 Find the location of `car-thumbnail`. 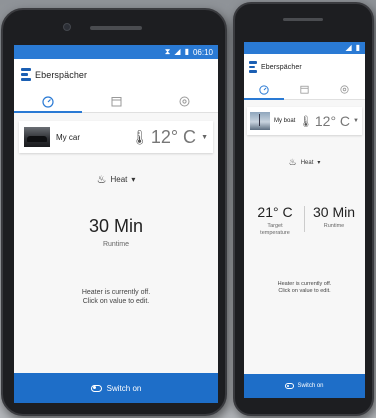

car-thumbnail is located at coordinates (37, 137).